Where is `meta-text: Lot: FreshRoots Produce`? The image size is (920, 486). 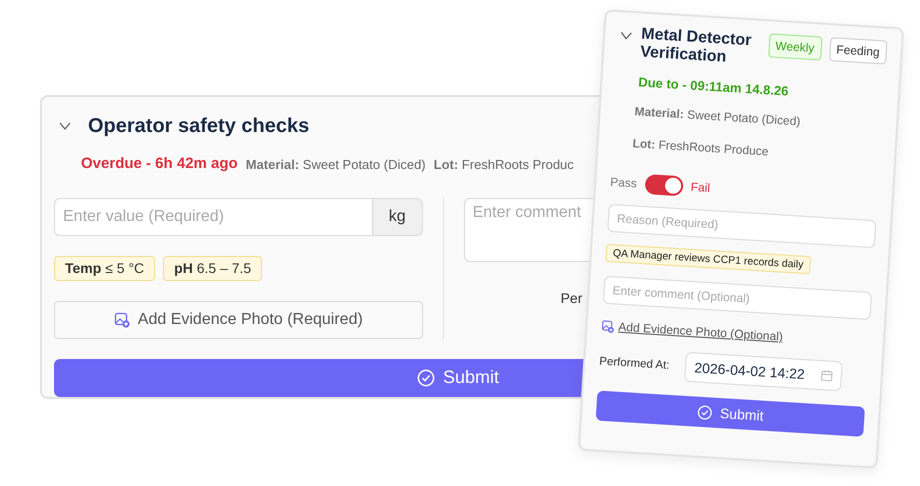
meta-text: Lot: FreshRoots Produce is located at coordinates (700, 147).